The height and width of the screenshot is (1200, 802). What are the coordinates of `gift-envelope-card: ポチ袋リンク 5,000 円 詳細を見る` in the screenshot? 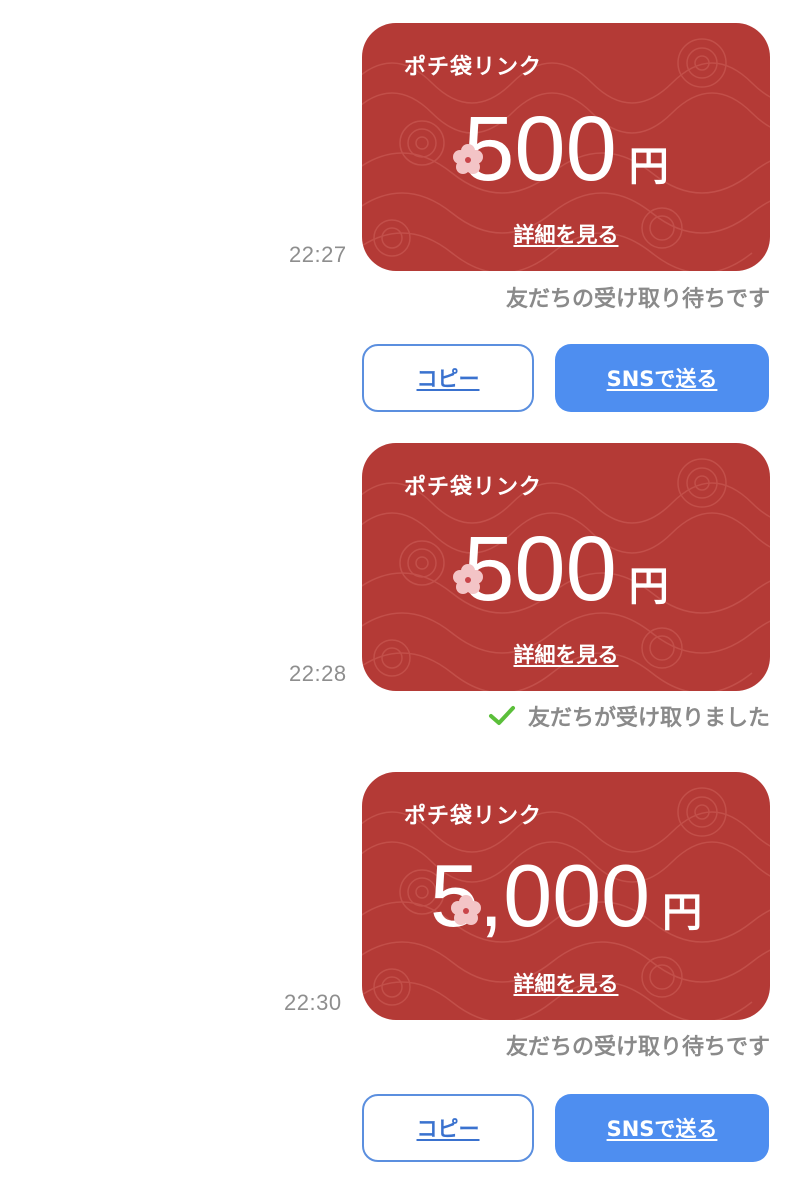 It's located at (566, 896).